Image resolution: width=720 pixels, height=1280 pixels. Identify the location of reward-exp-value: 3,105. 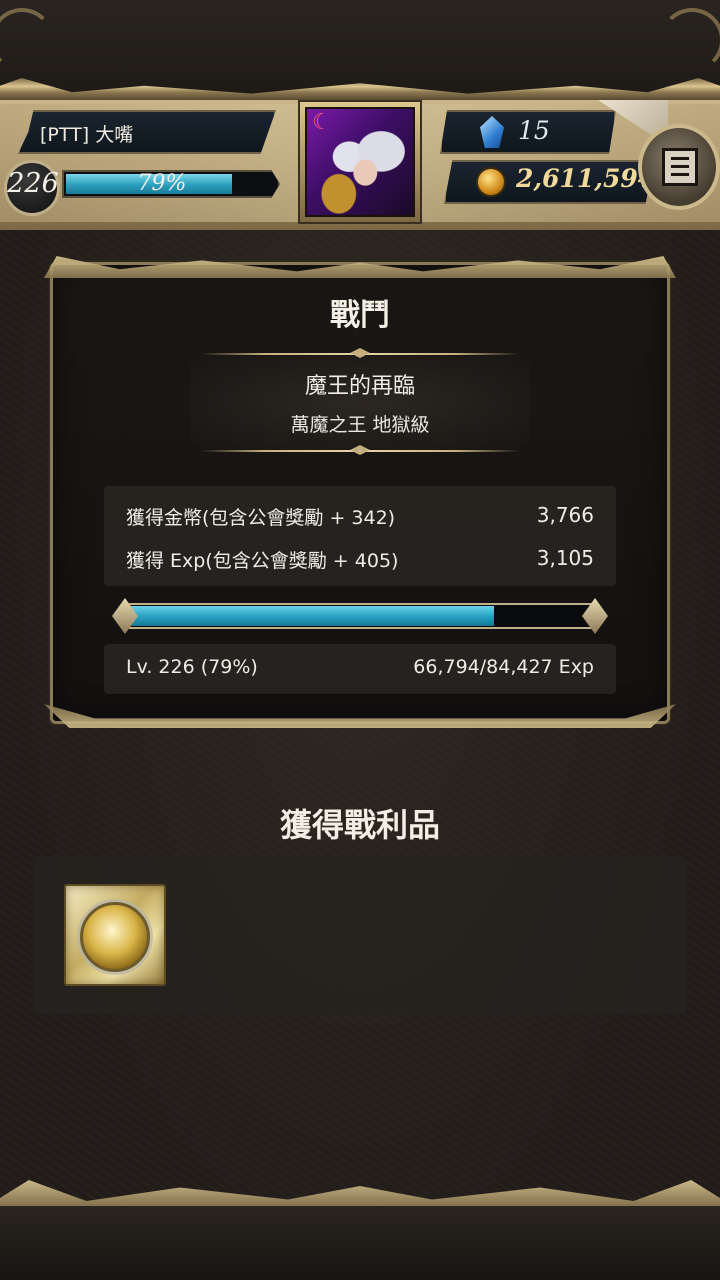
(565, 558).